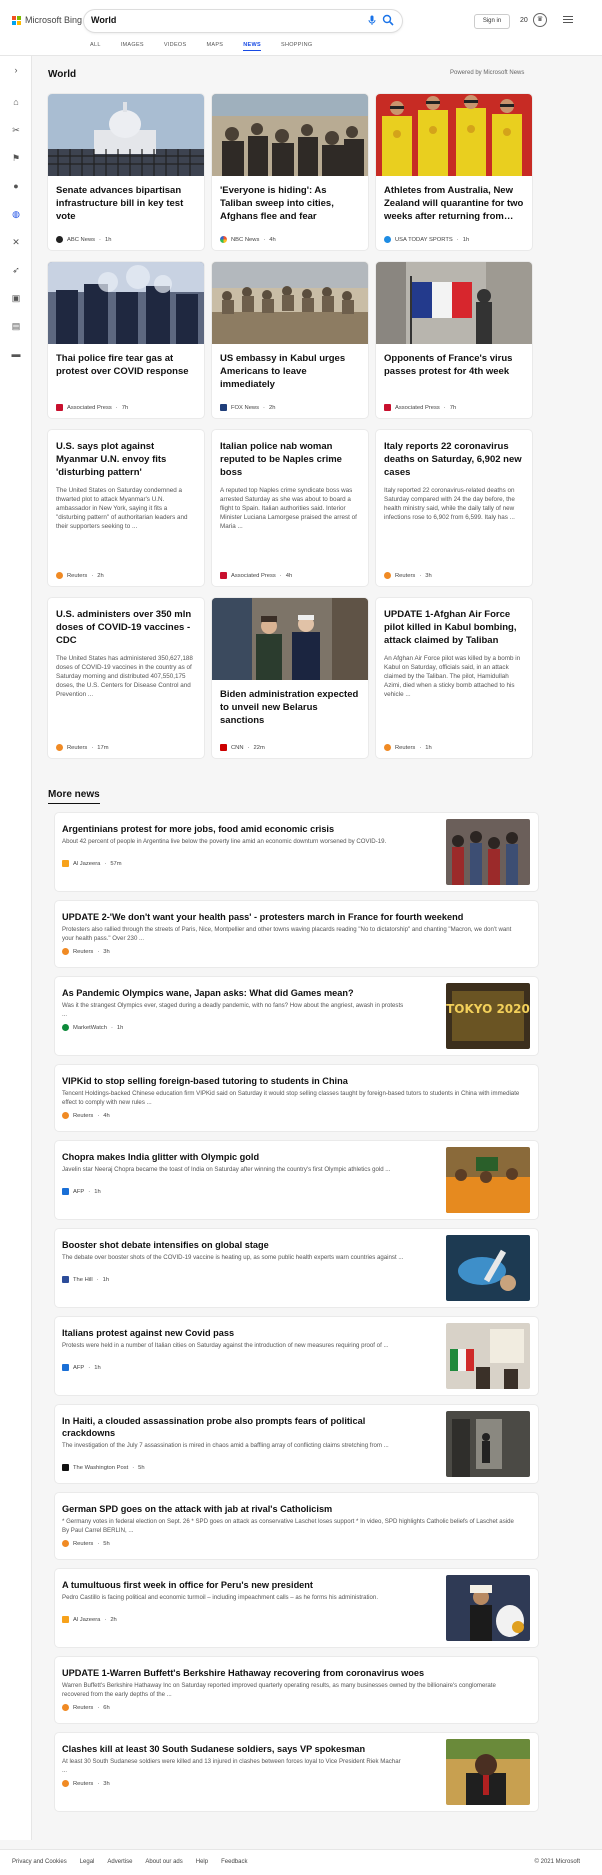 The width and height of the screenshot is (602, 1875). What do you see at coordinates (540, 20) in the screenshot?
I see `rewards-icon: ♛` at bounding box center [540, 20].